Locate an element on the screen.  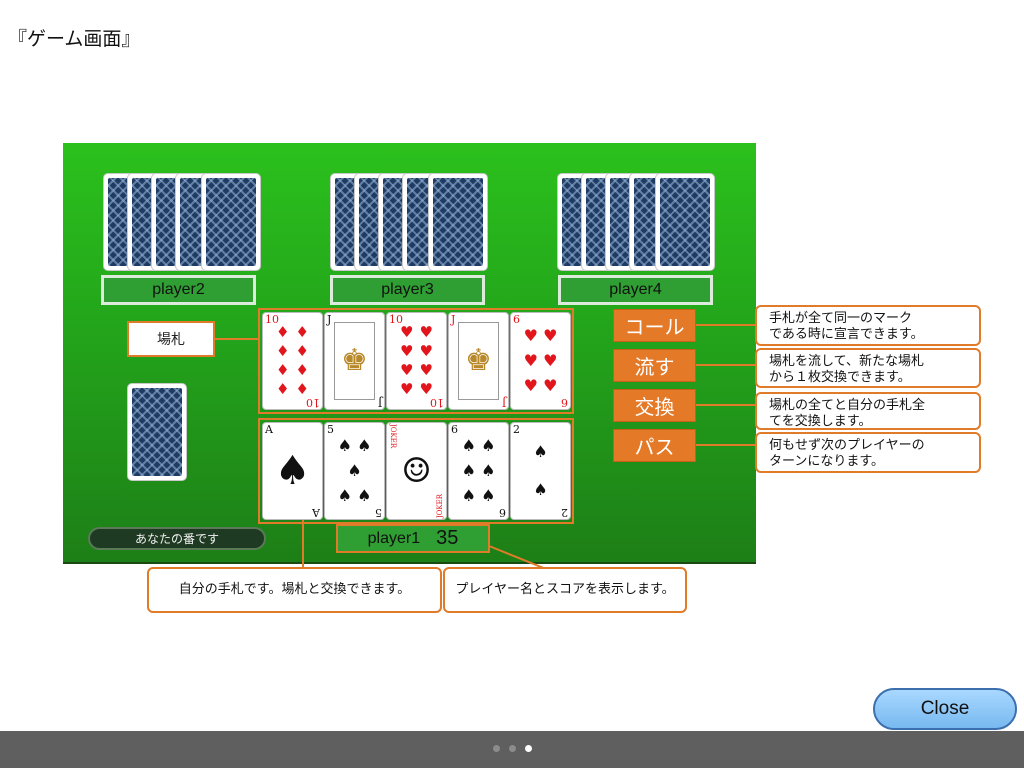
hand-card: 6 ♠ ♠ ♠ ♠ ♠ ♠ 6 is located at coordinates (478, 471).